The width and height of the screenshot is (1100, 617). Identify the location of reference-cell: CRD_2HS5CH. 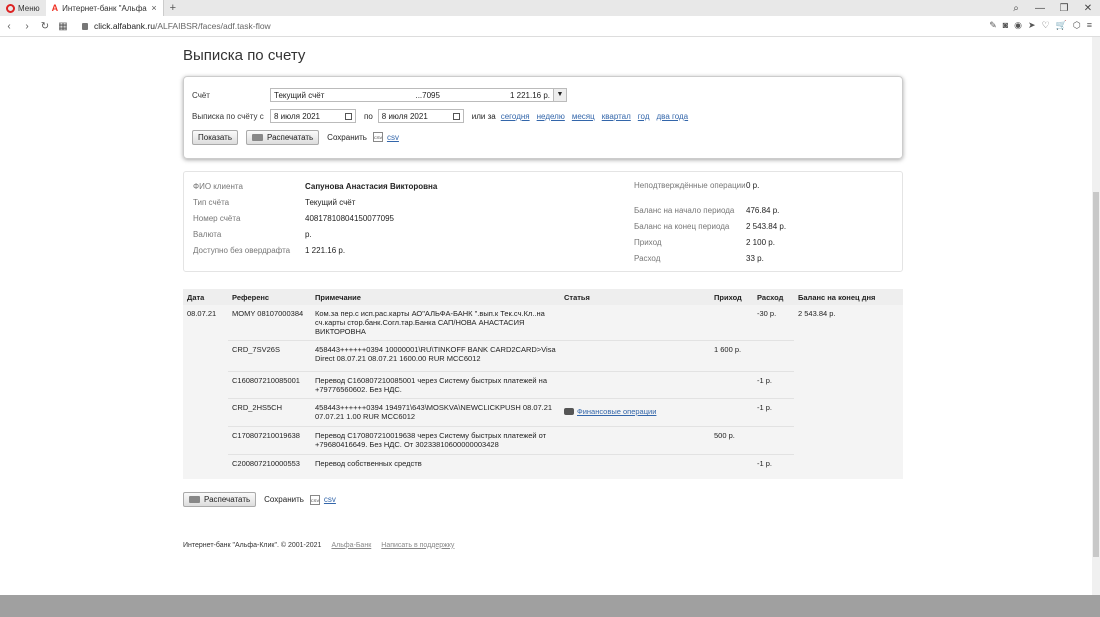
(269, 412).